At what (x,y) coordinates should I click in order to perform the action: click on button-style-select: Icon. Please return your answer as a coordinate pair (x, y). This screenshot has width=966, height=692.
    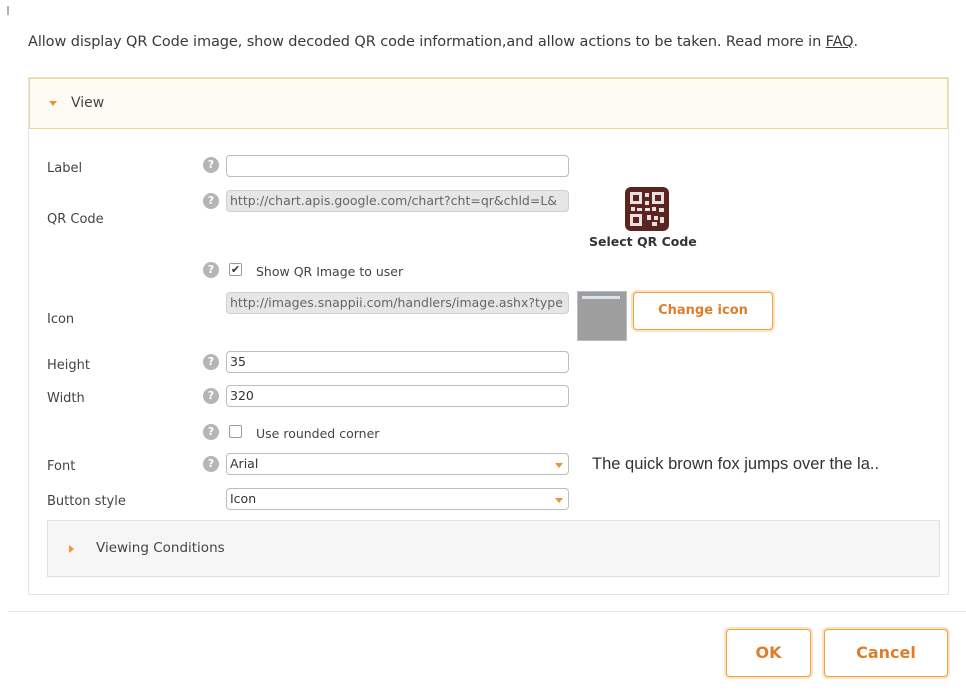
    Looking at the image, I should click on (397, 499).